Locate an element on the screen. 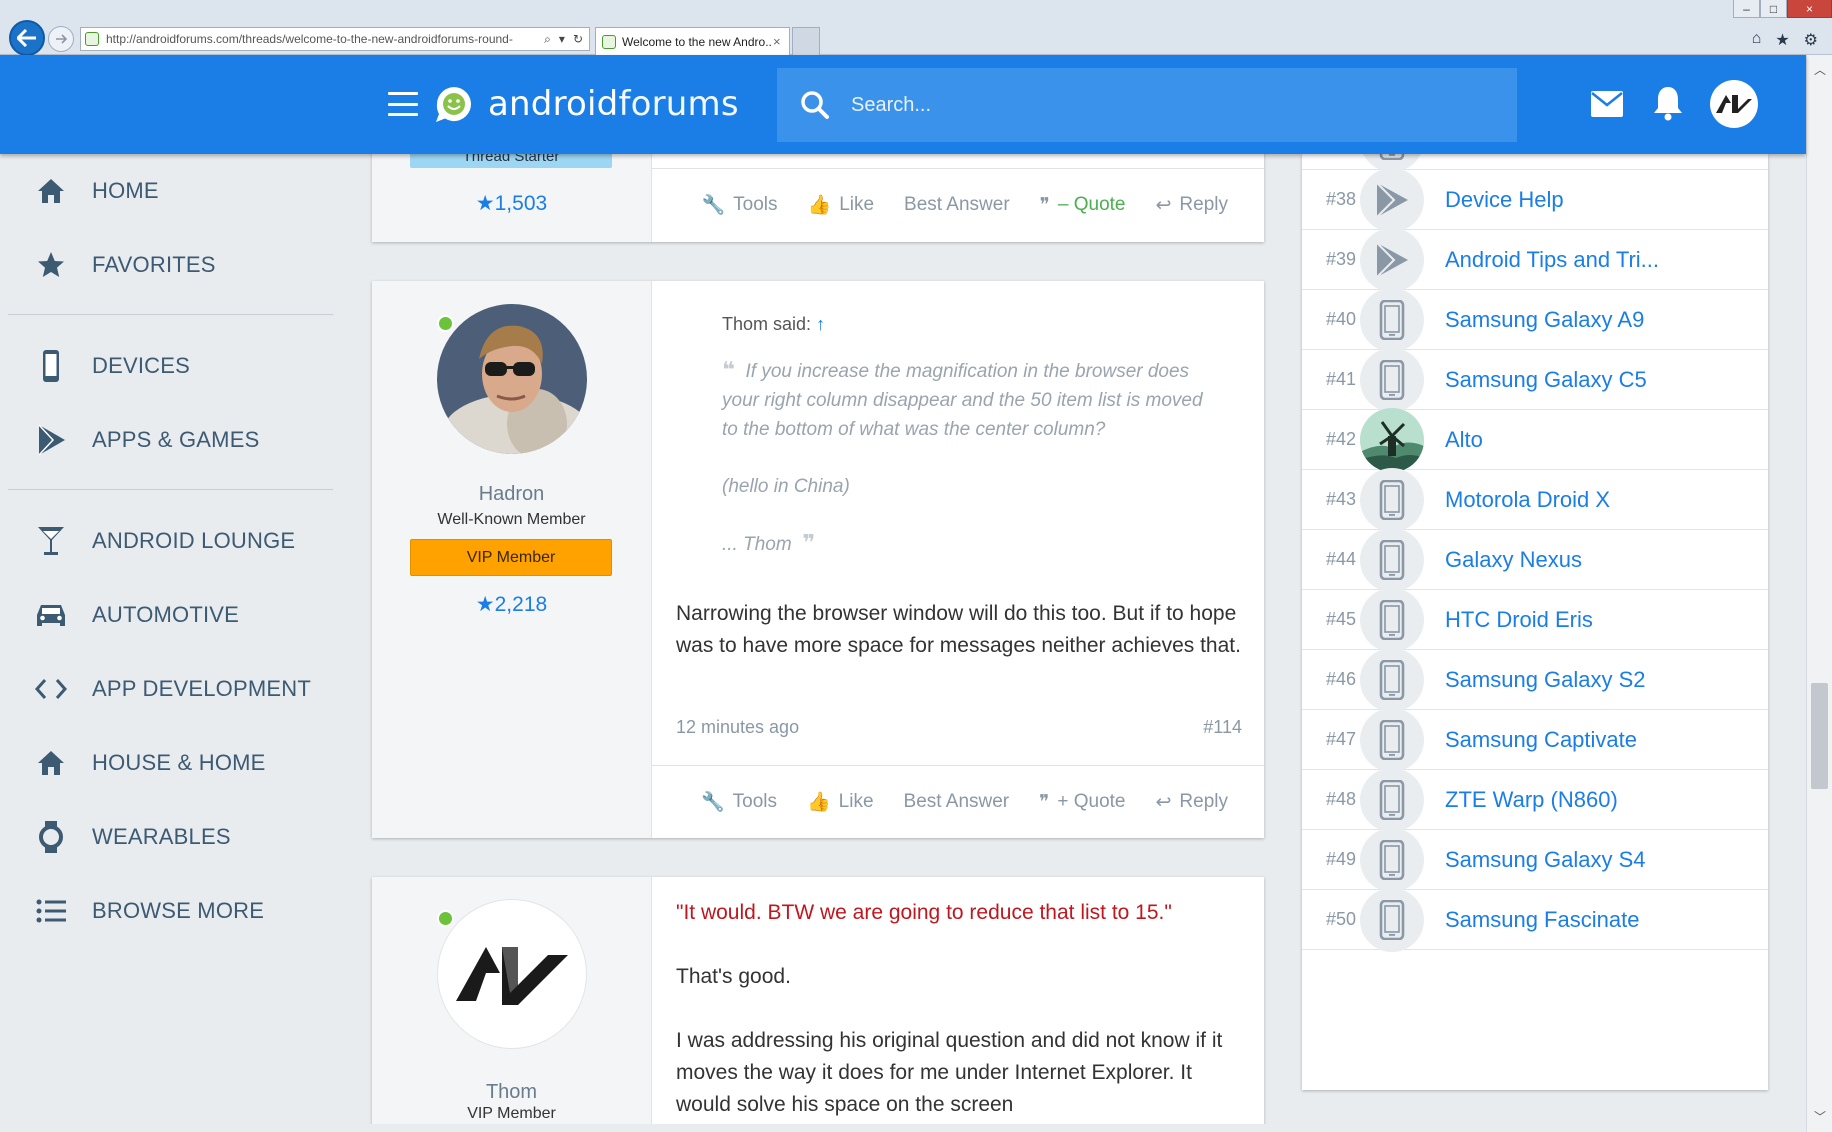 This screenshot has width=1832, height=1132. bottom-strip is located at coordinates (903, 1128).